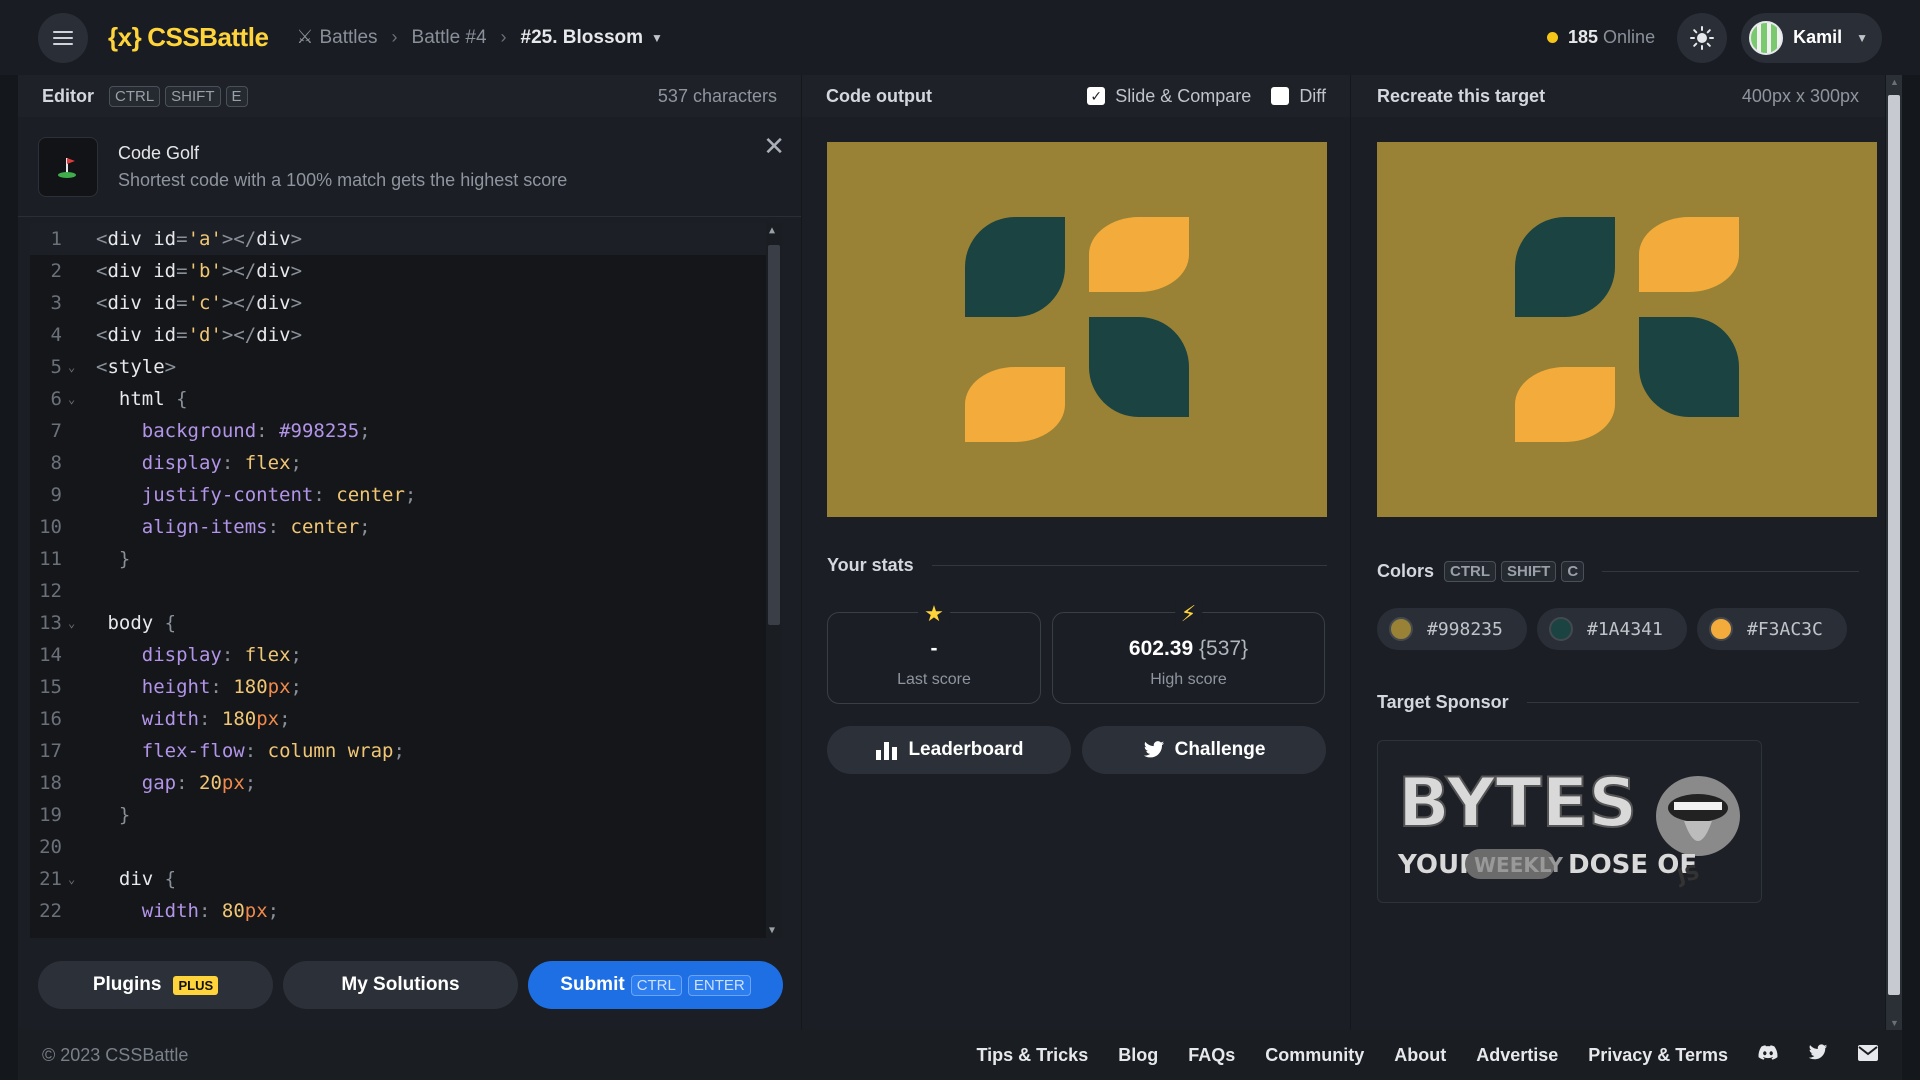  Describe the element at coordinates (1420, 1055) in the screenshot. I see `footer-link-about: About` at that location.